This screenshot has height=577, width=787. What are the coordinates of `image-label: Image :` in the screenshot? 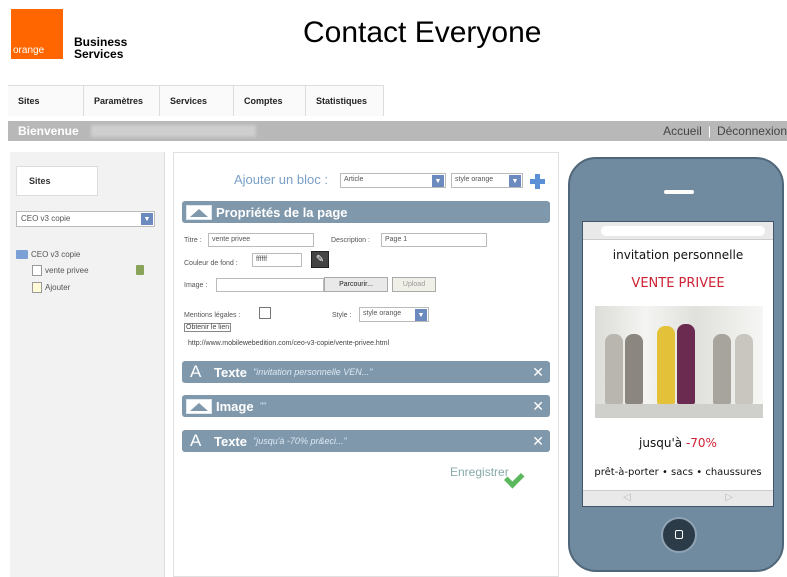 It's located at (196, 285).